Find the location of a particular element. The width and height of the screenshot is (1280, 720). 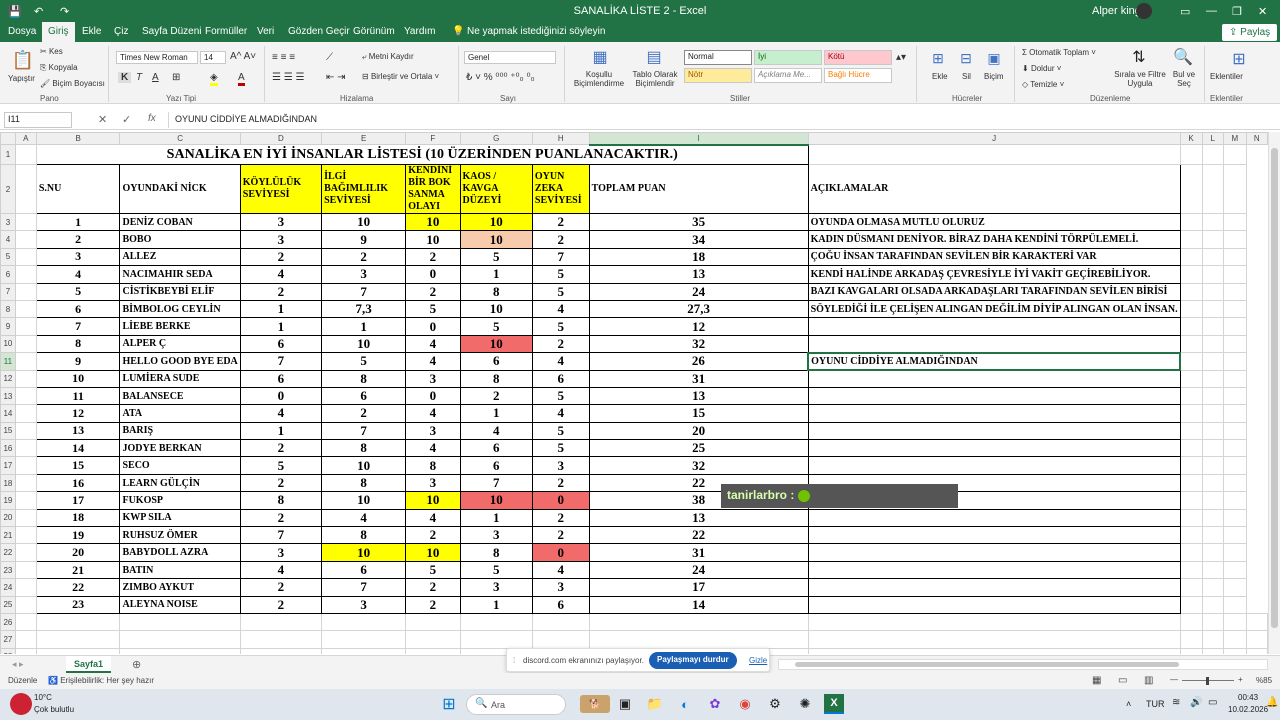

cell-sno: 7 is located at coordinates (78, 326).